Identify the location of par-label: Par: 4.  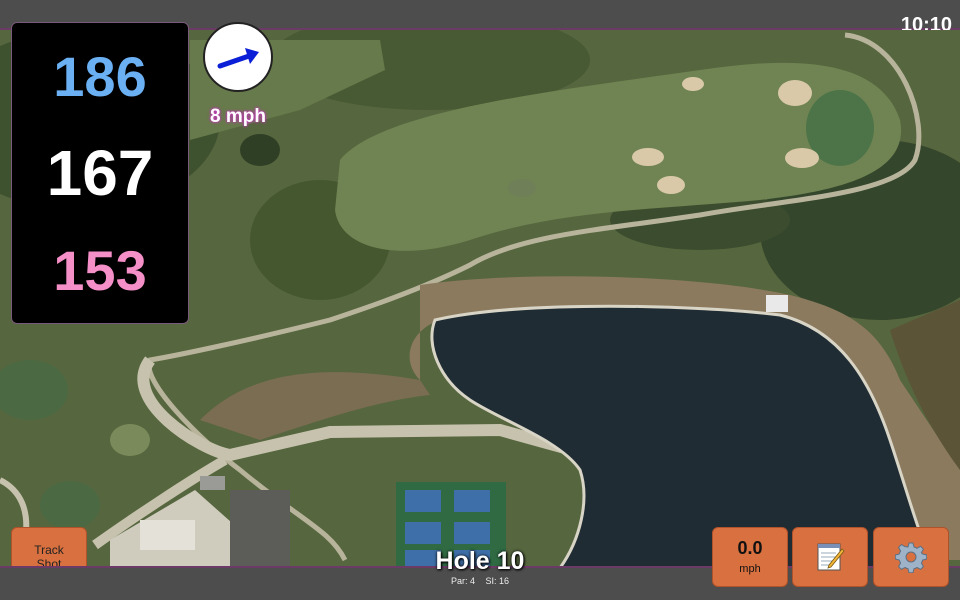
(462, 581).